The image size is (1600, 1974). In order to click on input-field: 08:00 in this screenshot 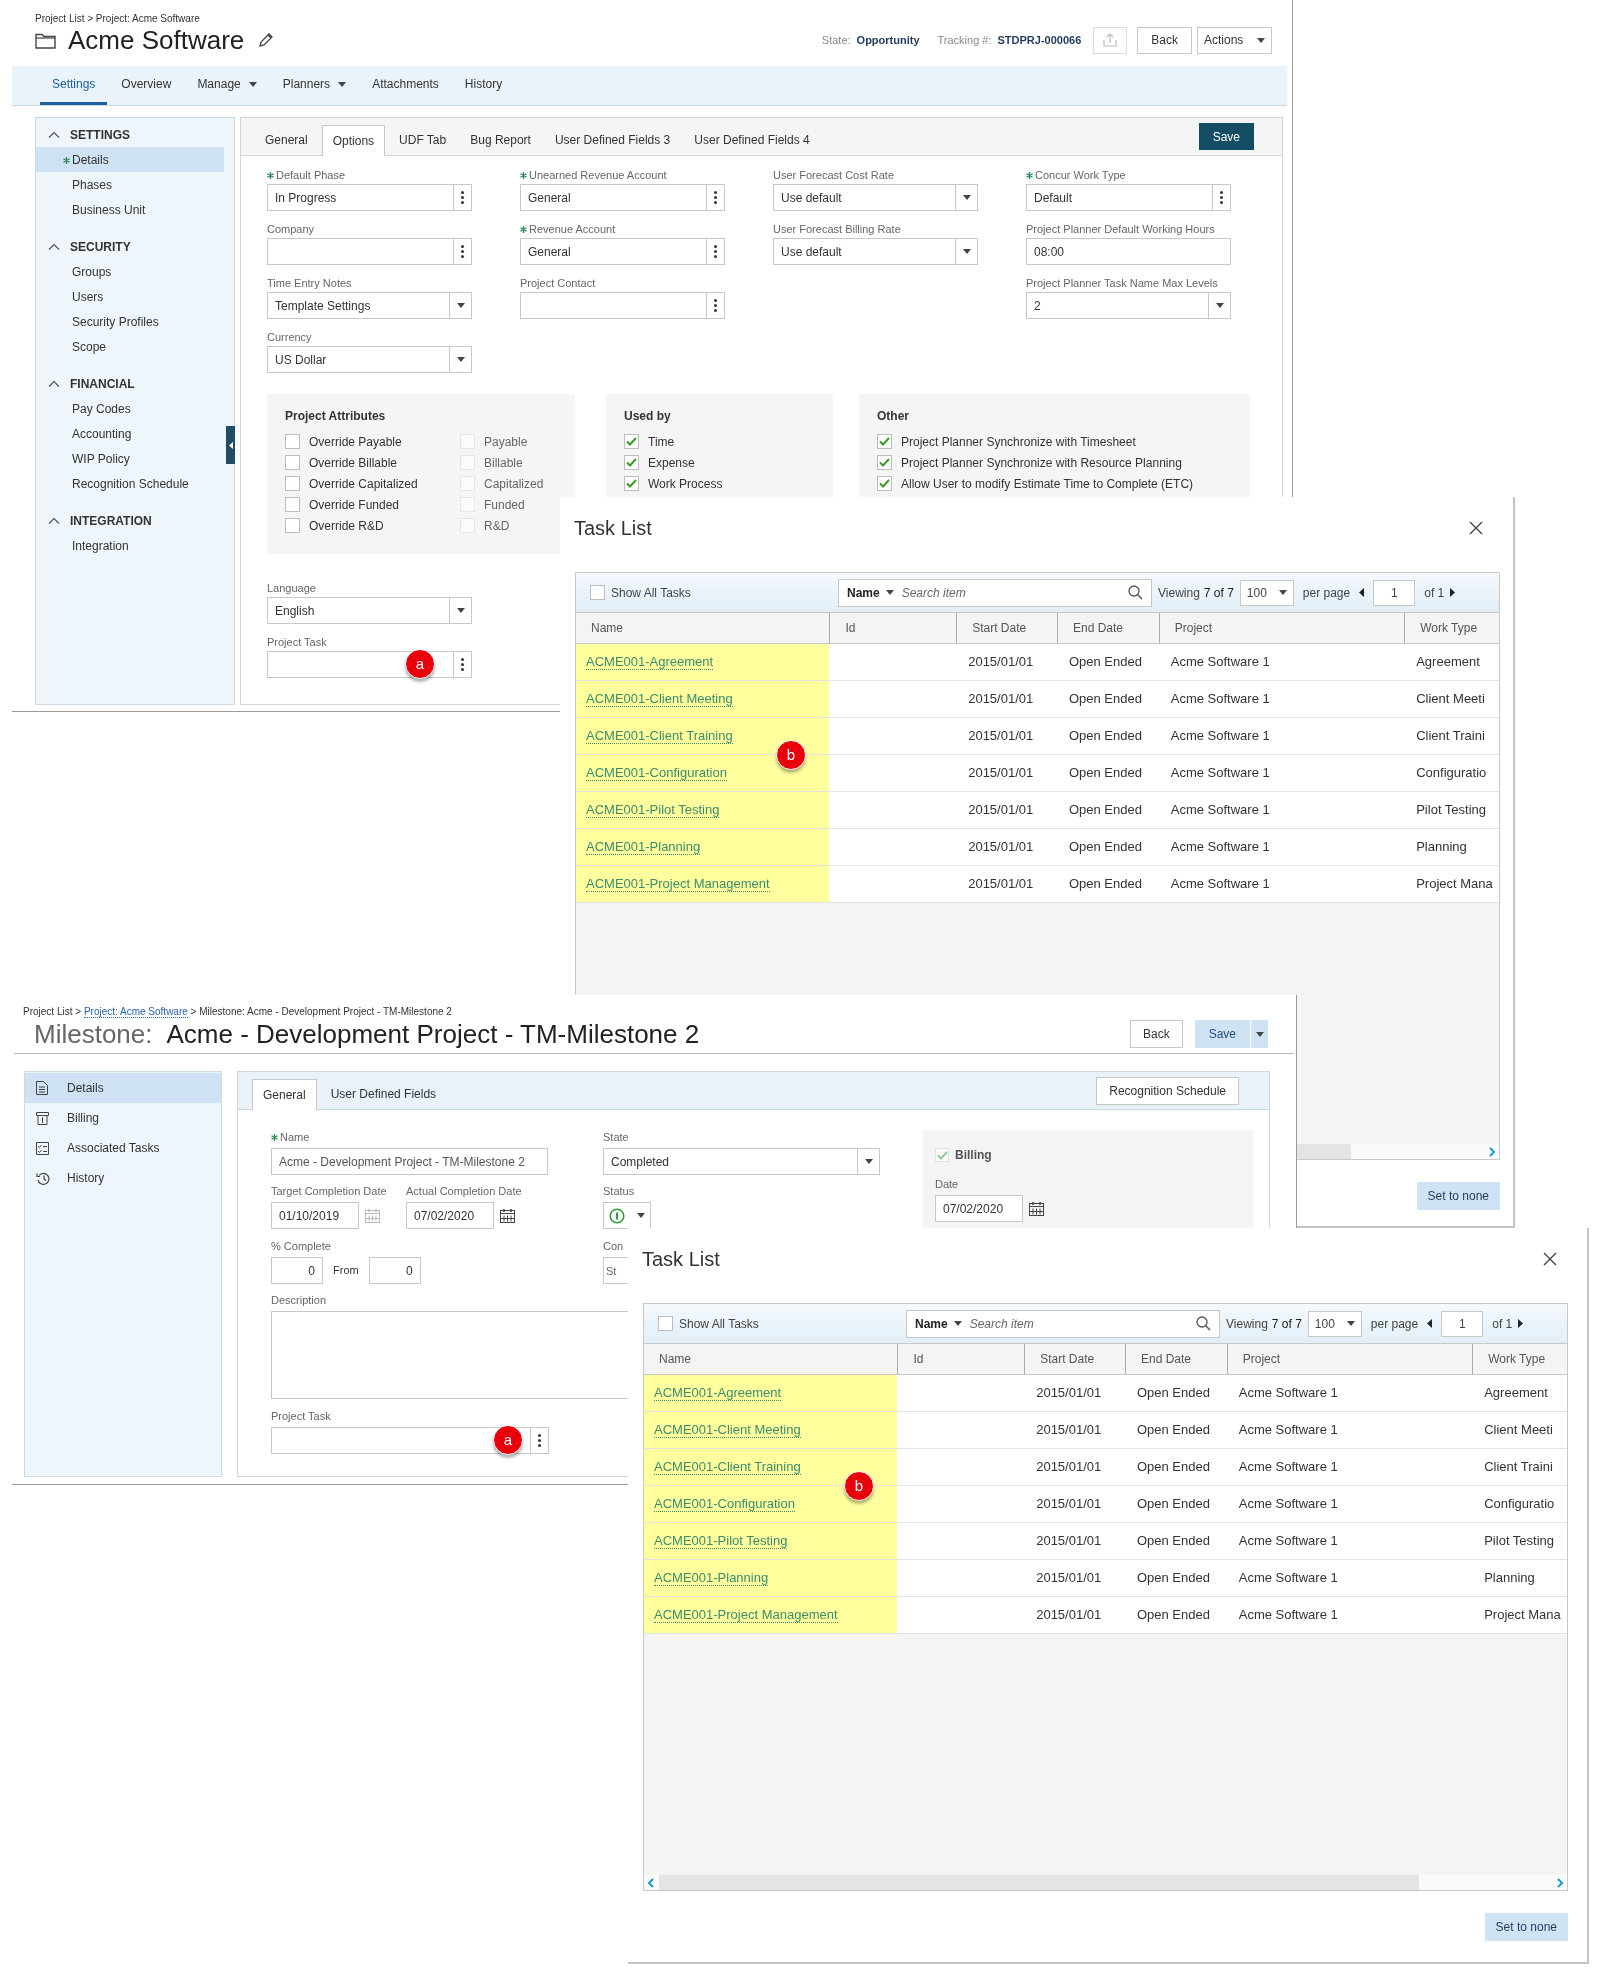, I will do `click(1128, 251)`.